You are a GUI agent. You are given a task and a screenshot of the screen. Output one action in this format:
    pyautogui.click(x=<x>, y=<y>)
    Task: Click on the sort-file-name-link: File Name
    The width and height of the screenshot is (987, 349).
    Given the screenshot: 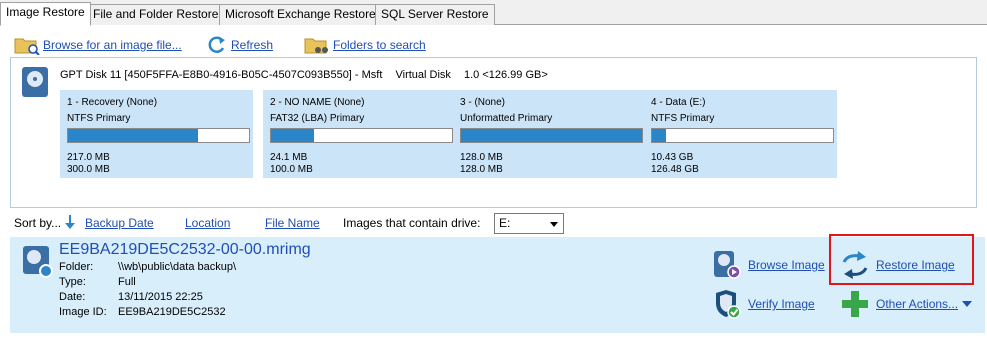 What is the action you would take?
    pyautogui.click(x=292, y=223)
    